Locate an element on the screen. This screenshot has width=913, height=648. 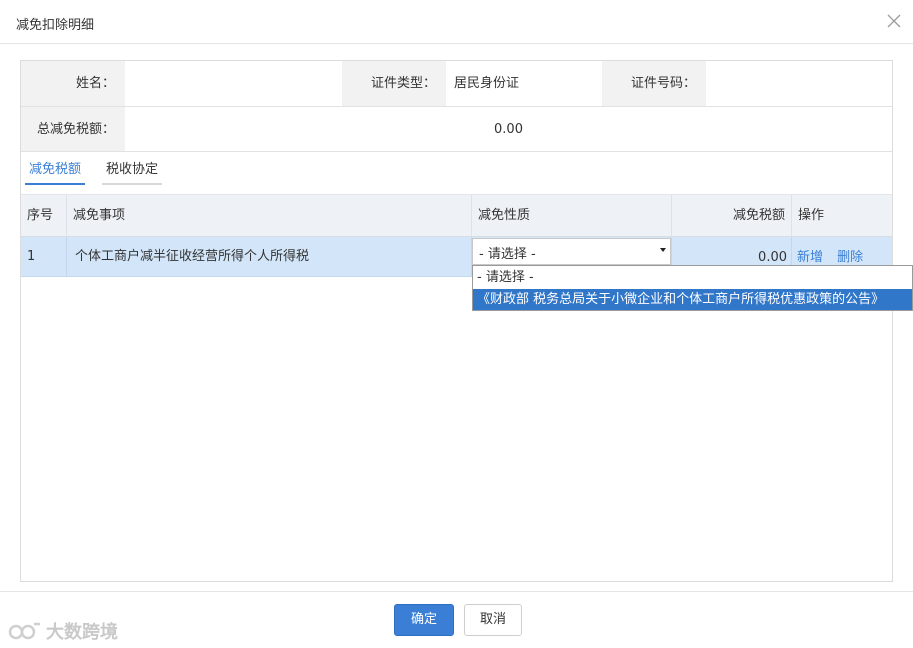
close-icon is located at coordinates (894, 21).